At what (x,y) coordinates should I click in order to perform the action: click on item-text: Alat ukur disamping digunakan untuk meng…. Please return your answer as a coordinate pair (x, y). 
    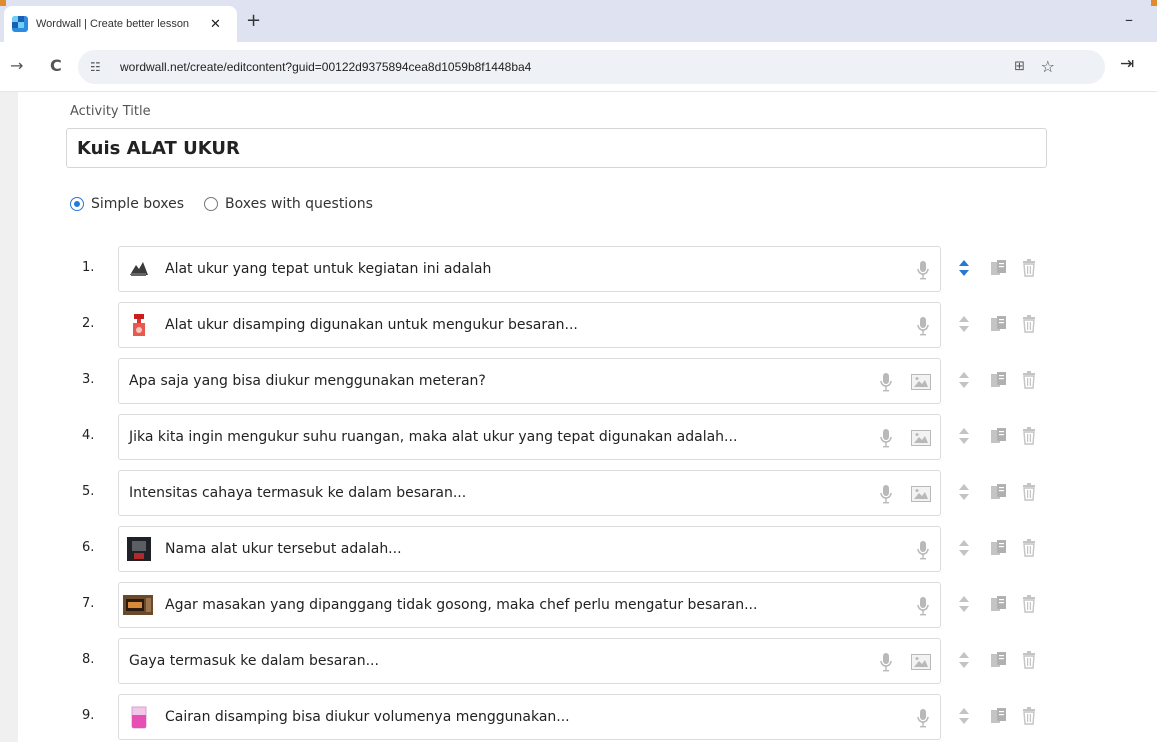
    Looking at the image, I should click on (371, 325).